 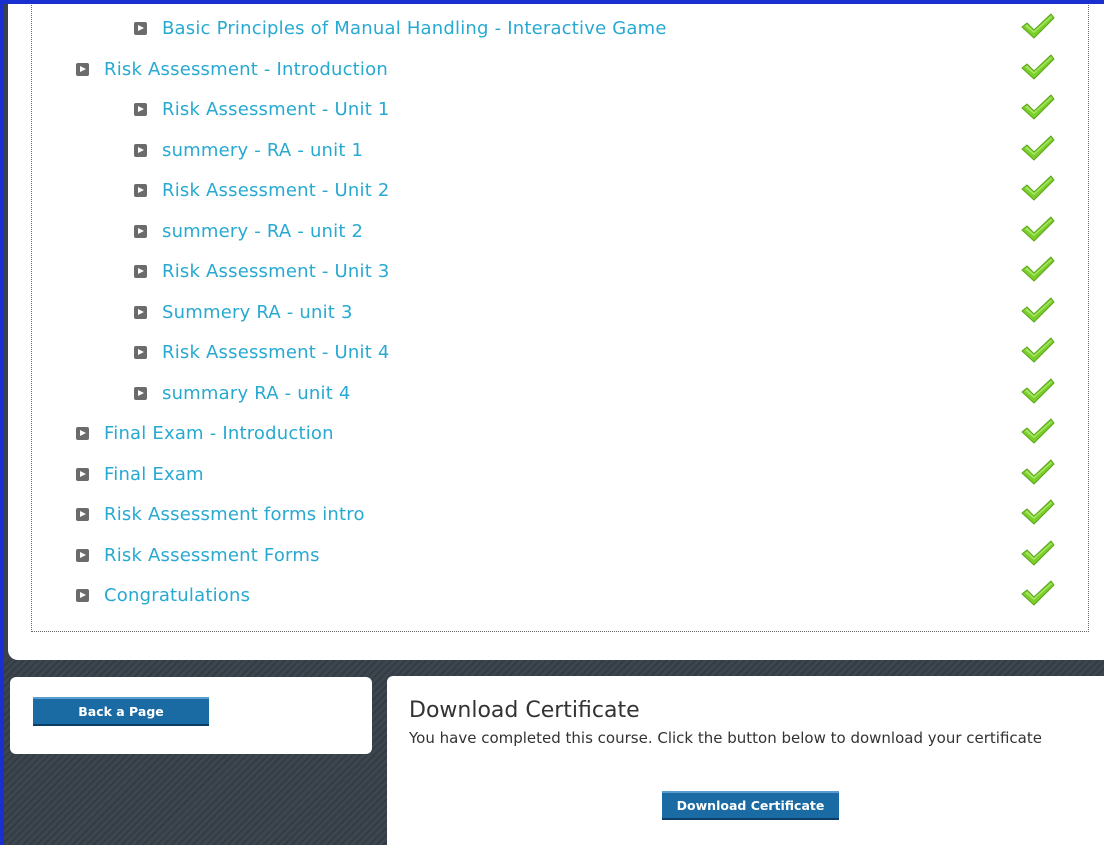 What do you see at coordinates (276, 190) in the screenshot?
I see `course-item-link: Risk Assessment - Unit 2` at bounding box center [276, 190].